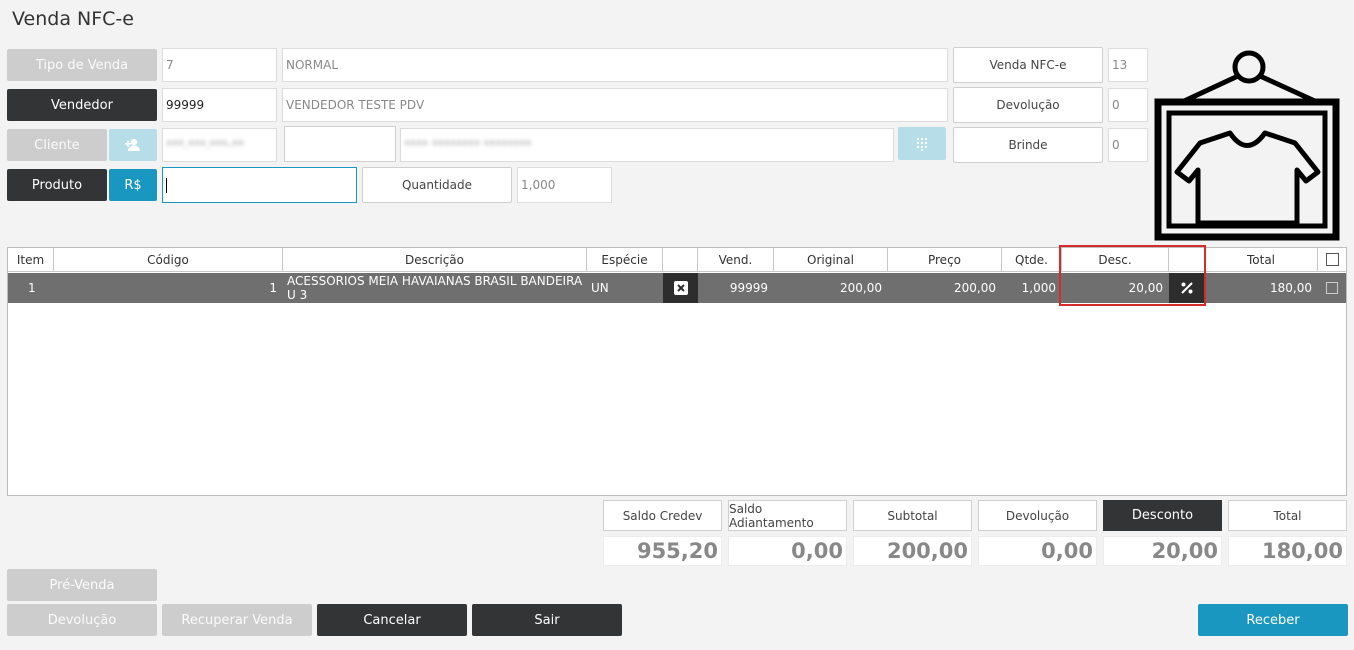 Image resolution: width=1354 pixels, height=650 pixels. What do you see at coordinates (166, 185) in the screenshot?
I see `text-cursor` at bounding box center [166, 185].